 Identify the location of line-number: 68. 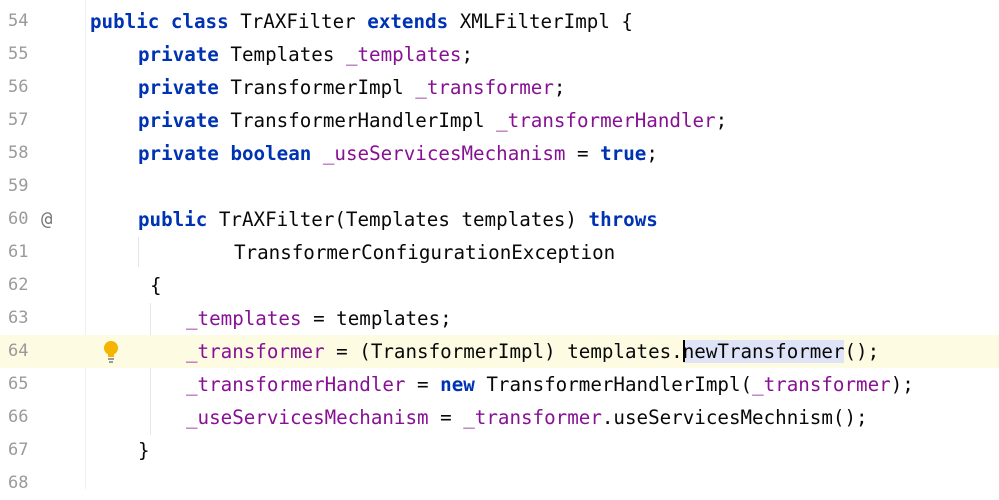
(18, 483).